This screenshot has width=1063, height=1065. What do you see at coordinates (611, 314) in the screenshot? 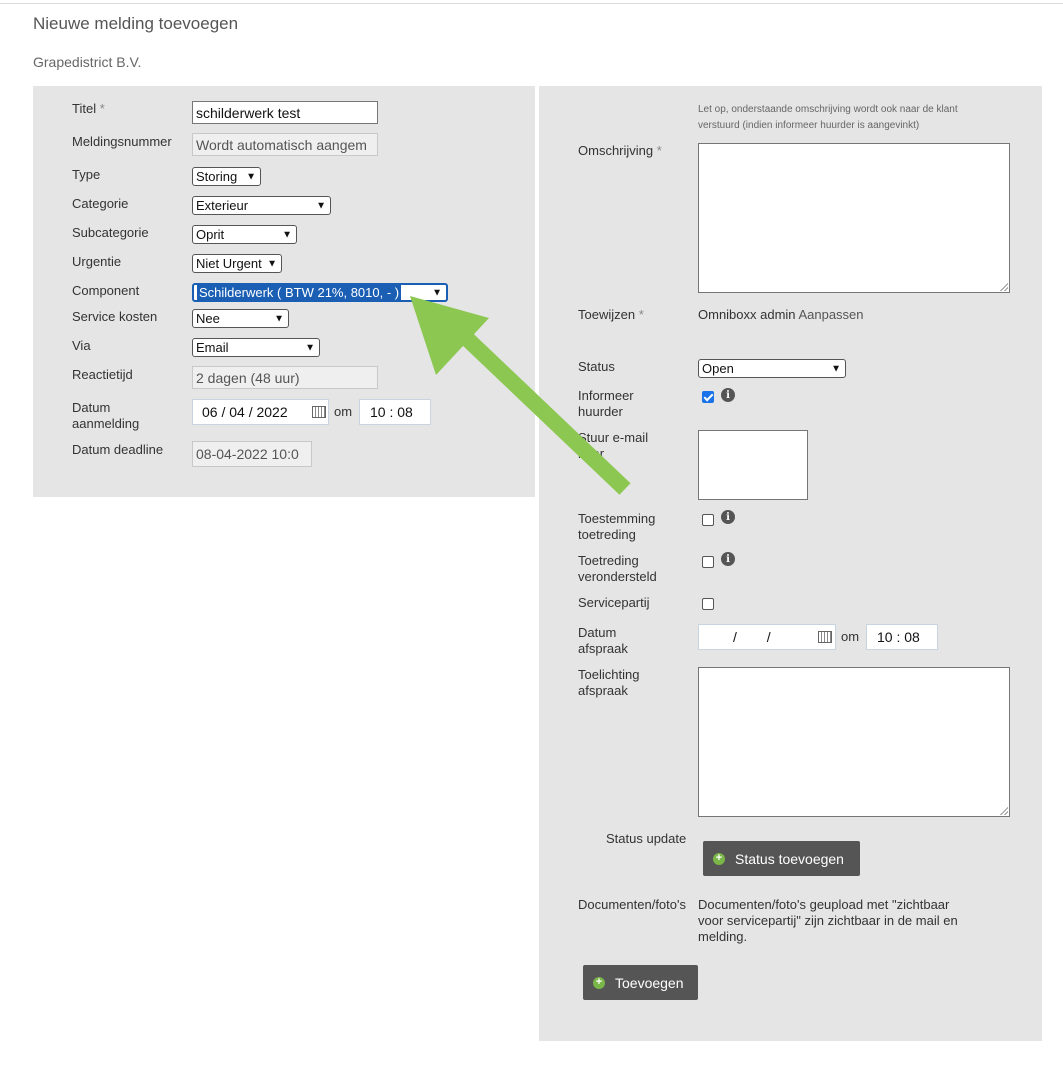
I see `toewijzen-label: Toewijzen *` at bounding box center [611, 314].